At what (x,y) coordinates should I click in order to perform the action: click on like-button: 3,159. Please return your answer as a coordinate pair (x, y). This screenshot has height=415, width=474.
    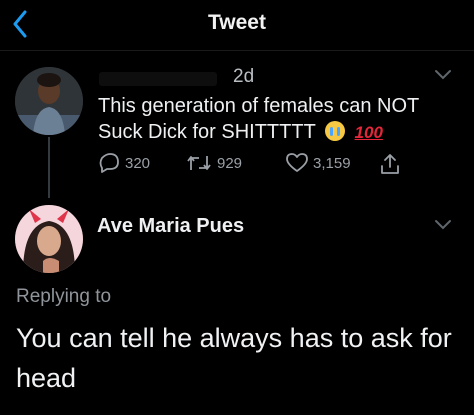
    Looking at the image, I should click on (318, 163).